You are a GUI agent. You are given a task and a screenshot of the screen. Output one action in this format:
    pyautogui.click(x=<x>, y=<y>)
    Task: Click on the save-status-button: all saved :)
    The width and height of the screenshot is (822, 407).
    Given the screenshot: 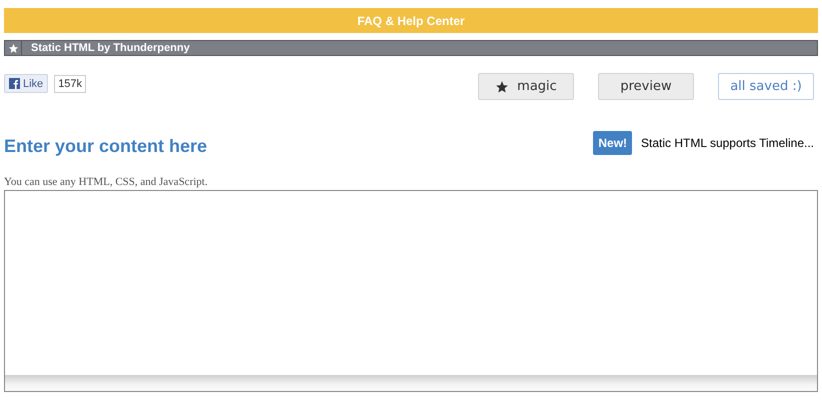 What is the action you would take?
    pyautogui.click(x=766, y=86)
    